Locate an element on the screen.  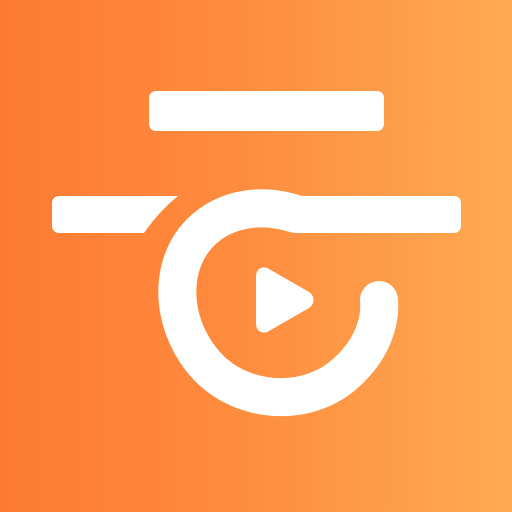
left-bar-segment is located at coordinates (115, 214).